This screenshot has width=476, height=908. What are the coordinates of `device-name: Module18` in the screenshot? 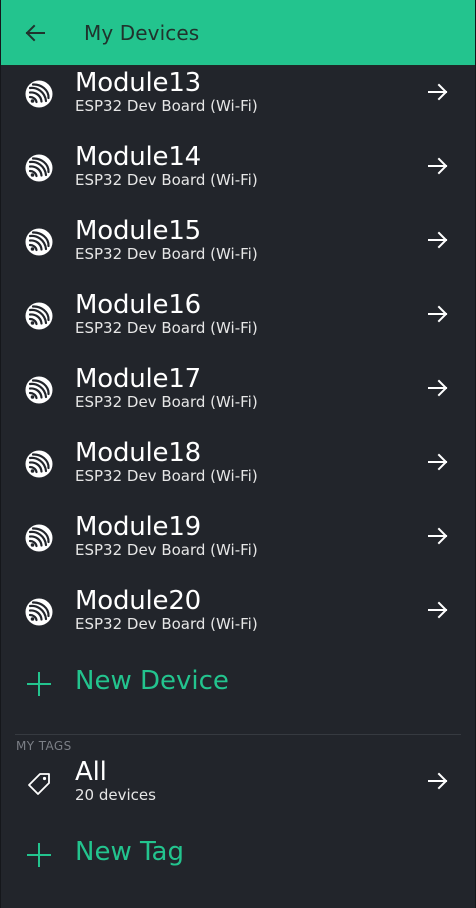 It's located at (138, 453).